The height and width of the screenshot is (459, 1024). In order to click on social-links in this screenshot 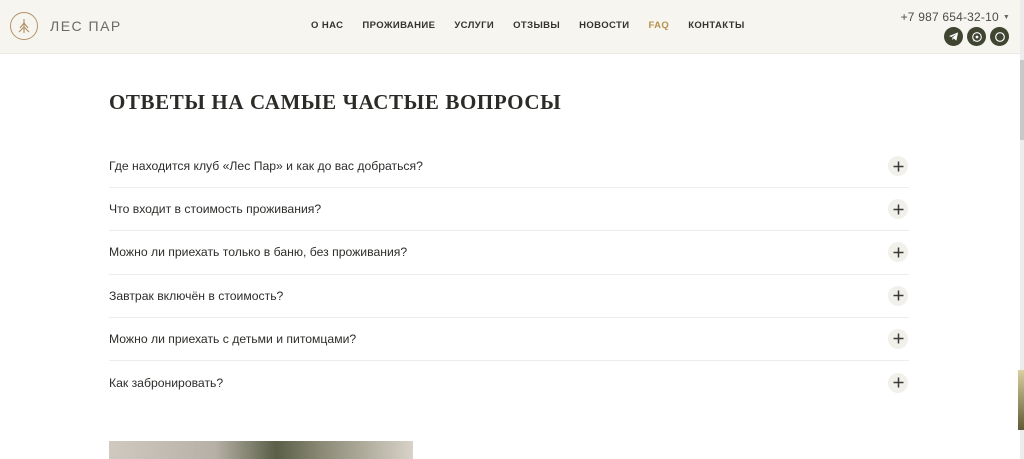, I will do `click(974, 36)`.